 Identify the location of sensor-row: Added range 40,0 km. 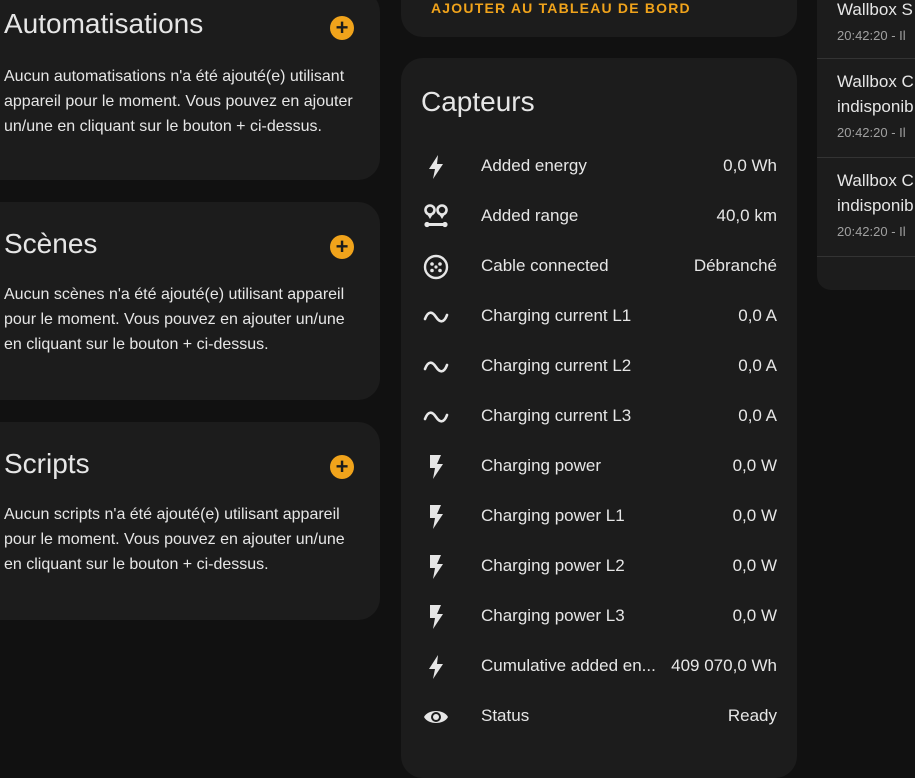
(599, 217).